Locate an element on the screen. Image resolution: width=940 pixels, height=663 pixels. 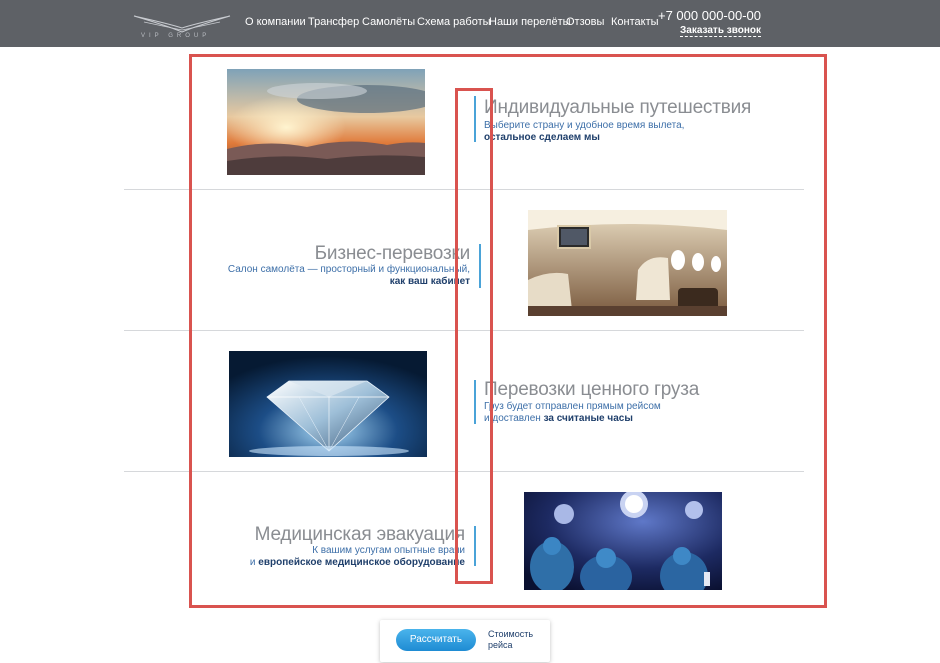
nav-transfer: Трансфер is located at coordinates (333, 22).